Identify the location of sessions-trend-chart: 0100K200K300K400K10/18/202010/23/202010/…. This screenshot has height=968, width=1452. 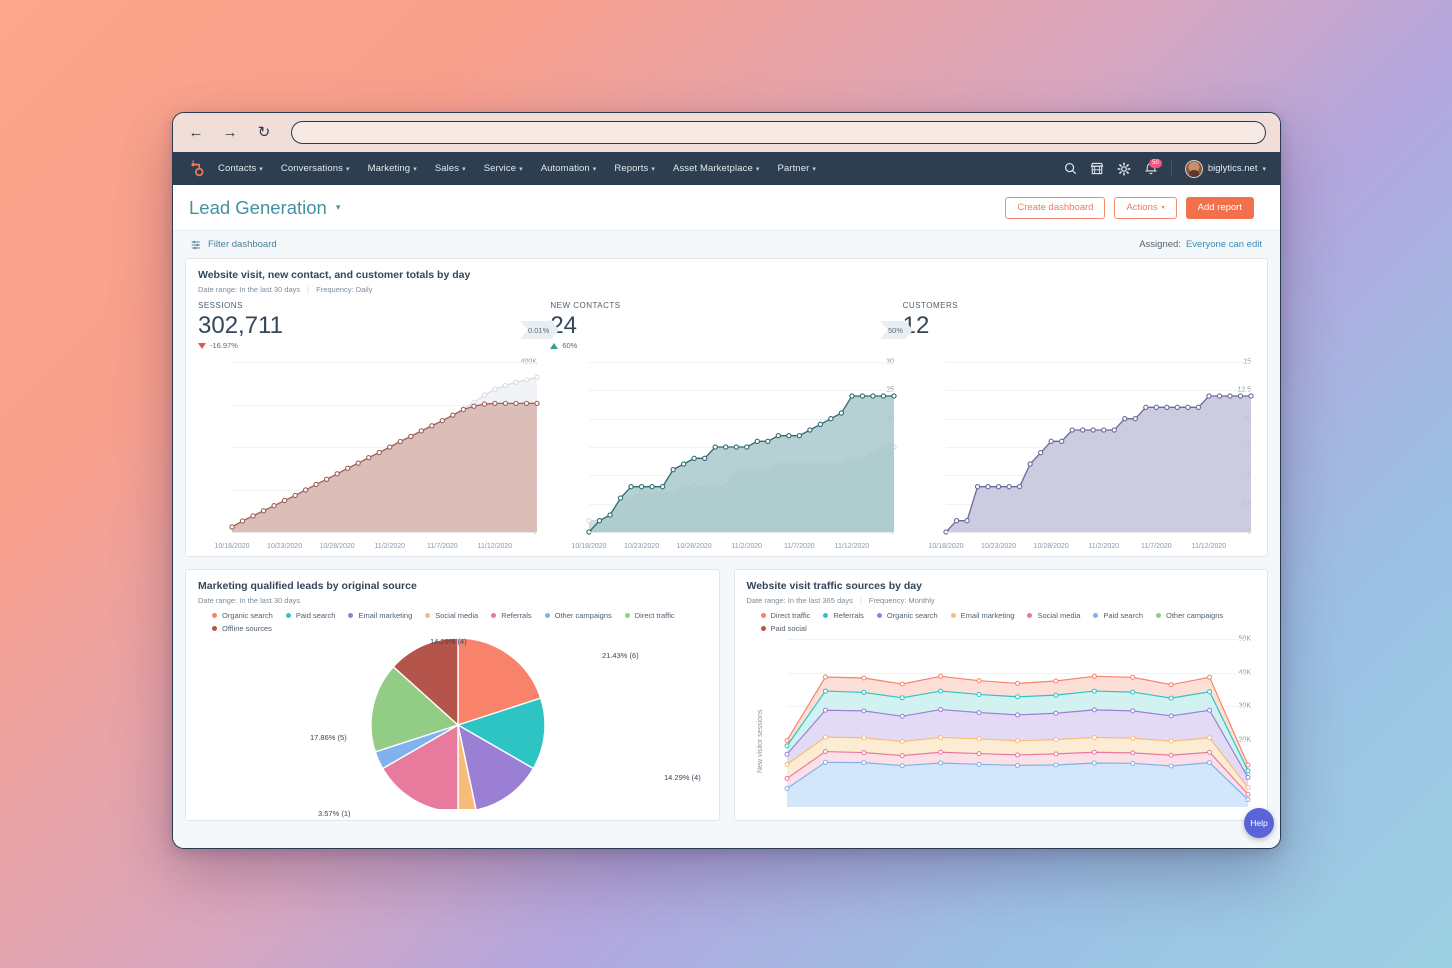
(369, 454).